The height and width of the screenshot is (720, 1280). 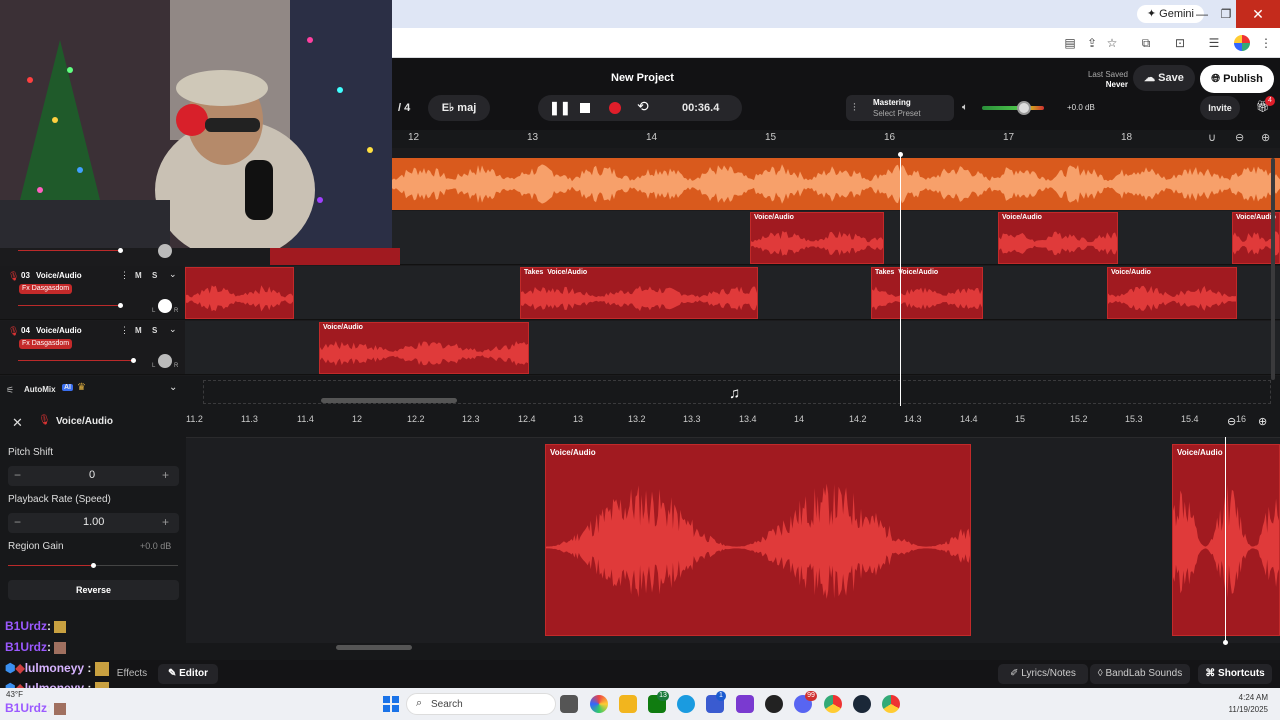 I want to click on vertical-scrollbar, so click(x=1273, y=269).